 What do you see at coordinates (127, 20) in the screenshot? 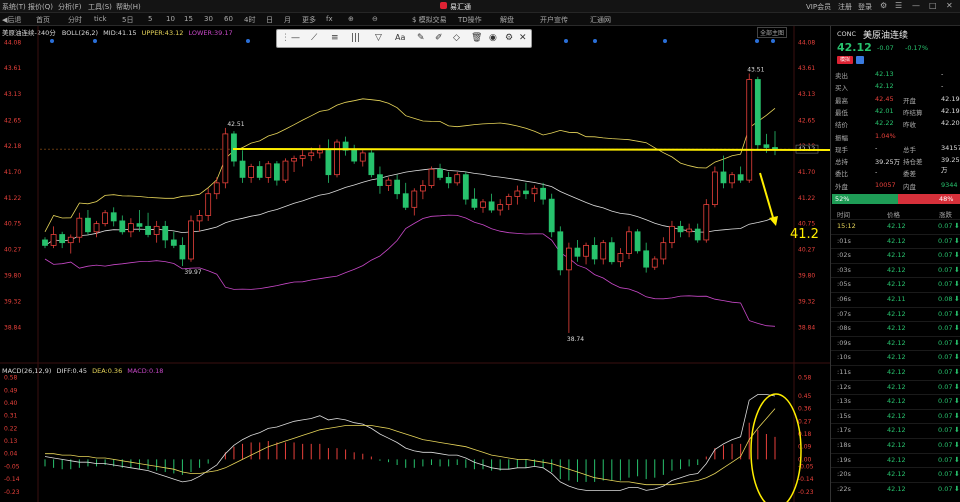
I see `period-5day: 5日` at bounding box center [127, 20].